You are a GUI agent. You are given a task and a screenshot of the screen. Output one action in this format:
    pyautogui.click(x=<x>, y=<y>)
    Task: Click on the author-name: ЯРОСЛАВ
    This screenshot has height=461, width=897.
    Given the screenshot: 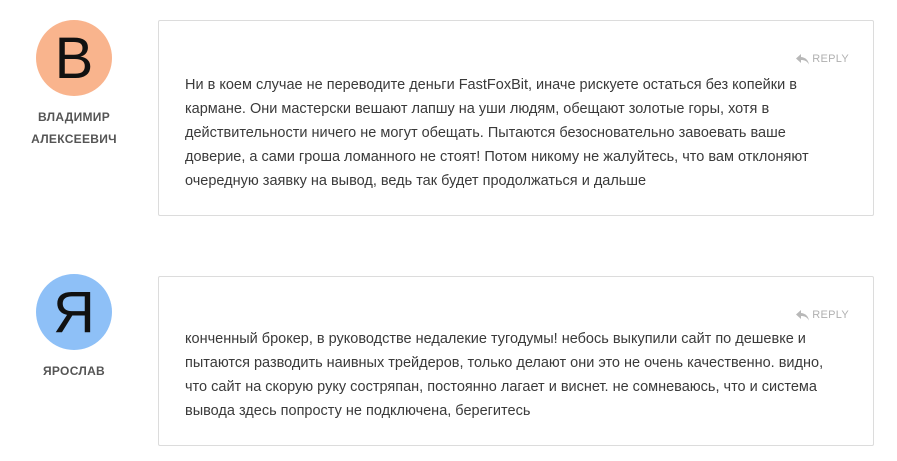 What is the action you would take?
    pyautogui.click(x=74, y=371)
    